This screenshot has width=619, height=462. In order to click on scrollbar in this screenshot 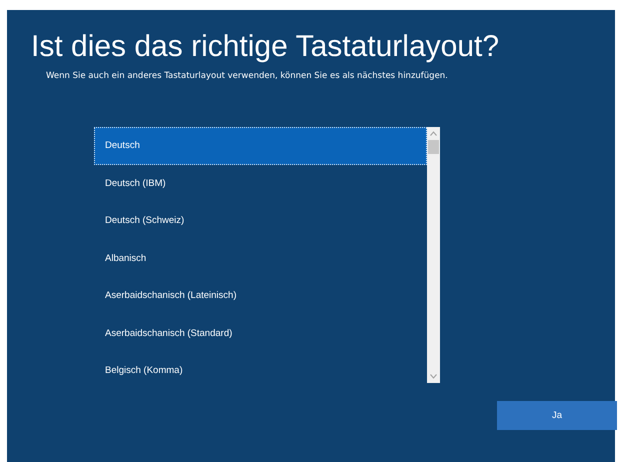, I will do `click(433, 255)`.